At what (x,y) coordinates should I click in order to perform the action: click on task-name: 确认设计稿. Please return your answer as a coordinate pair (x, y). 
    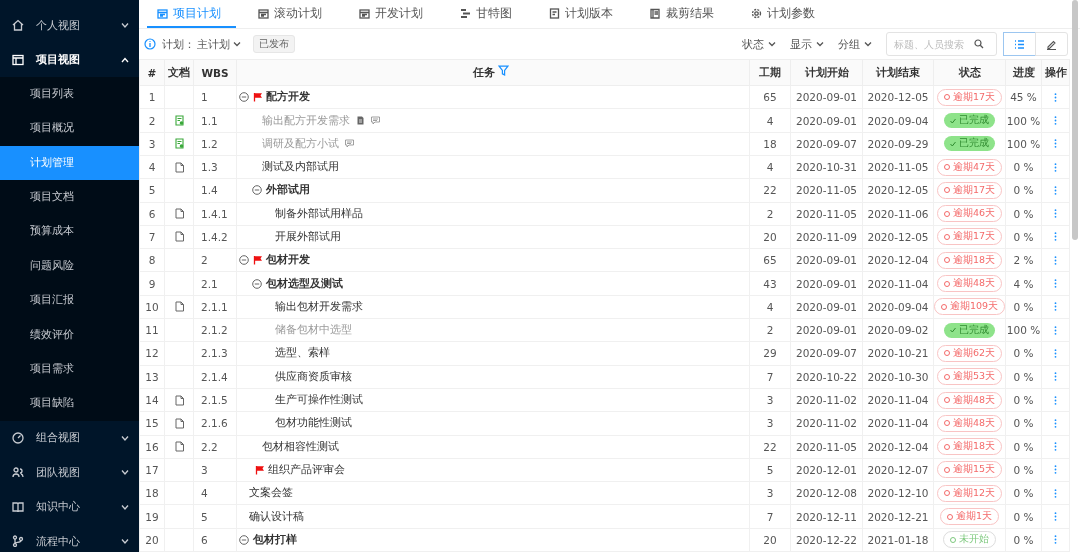
    Looking at the image, I should click on (276, 516).